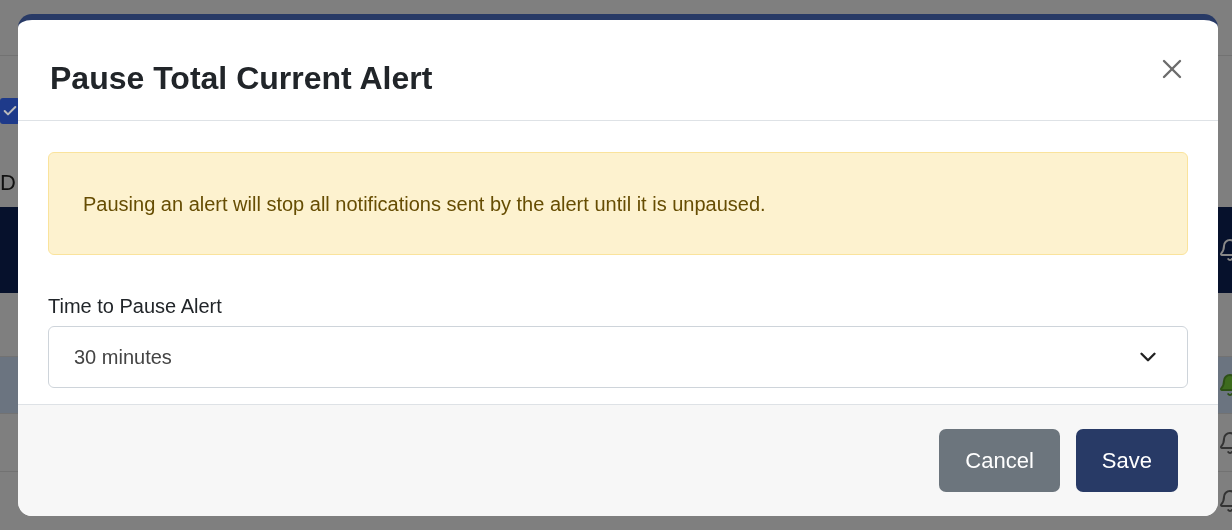  What do you see at coordinates (135, 306) in the screenshot?
I see `field-label: Time to Pause Alert` at bounding box center [135, 306].